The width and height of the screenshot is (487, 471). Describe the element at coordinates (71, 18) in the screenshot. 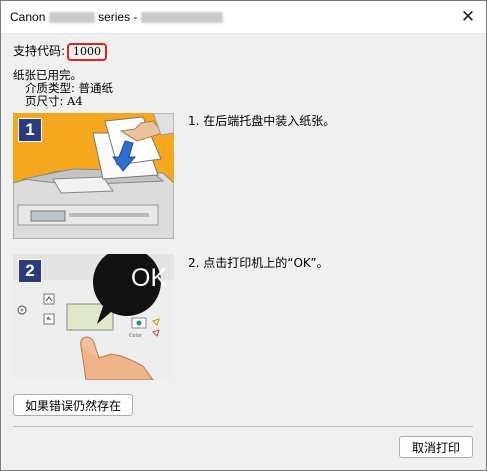

I see `redacted-model-name` at that location.